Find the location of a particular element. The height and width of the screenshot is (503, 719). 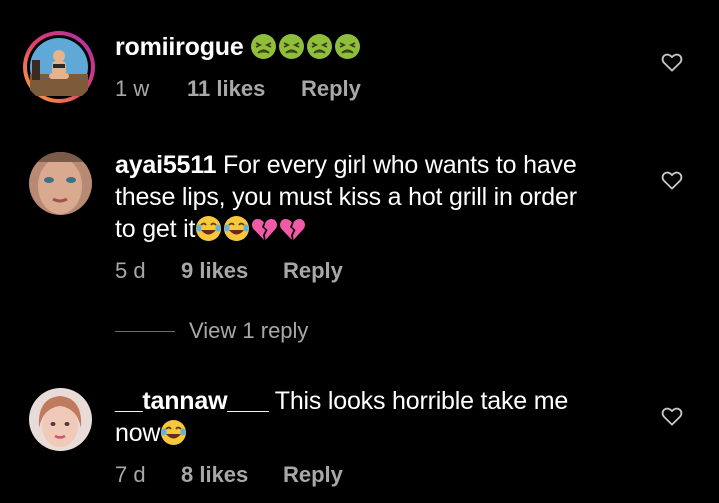

comment-meta: 1 w 11 likes Reply is located at coordinates (238, 89).